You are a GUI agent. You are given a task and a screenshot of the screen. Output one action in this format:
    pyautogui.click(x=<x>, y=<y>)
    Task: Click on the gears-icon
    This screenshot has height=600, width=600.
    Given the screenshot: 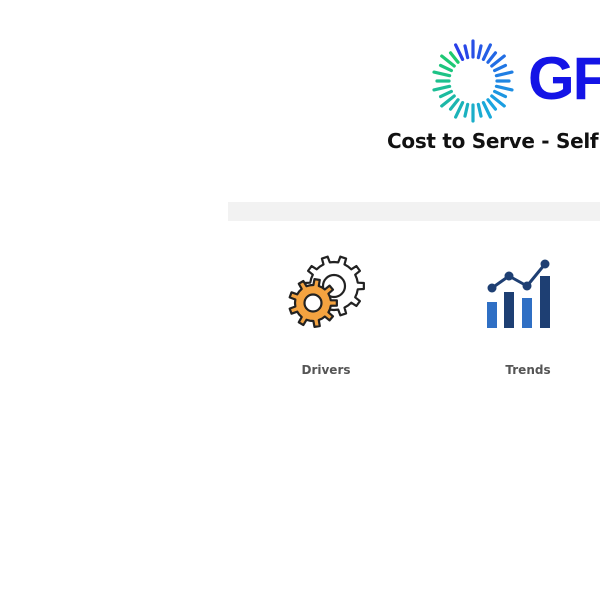 What is the action you would take?
    pyautogui.click(x=326, y=292)
    